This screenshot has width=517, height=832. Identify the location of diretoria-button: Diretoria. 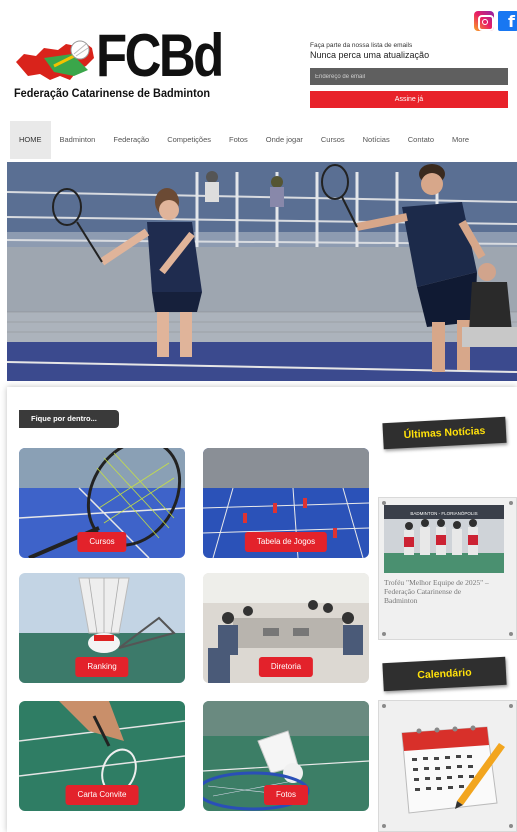
(286, 667).